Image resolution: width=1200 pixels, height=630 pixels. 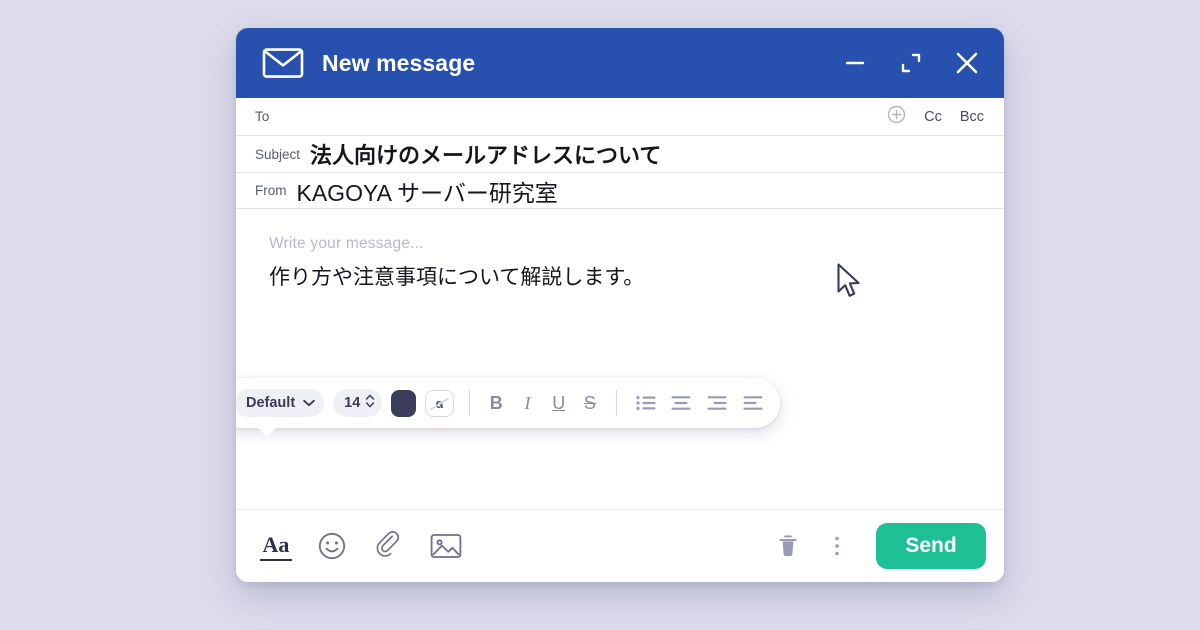 What do you see at coordinates (527, 403) in the screenshot?
I see `italic-button: I` at bounding box center [527, 403].